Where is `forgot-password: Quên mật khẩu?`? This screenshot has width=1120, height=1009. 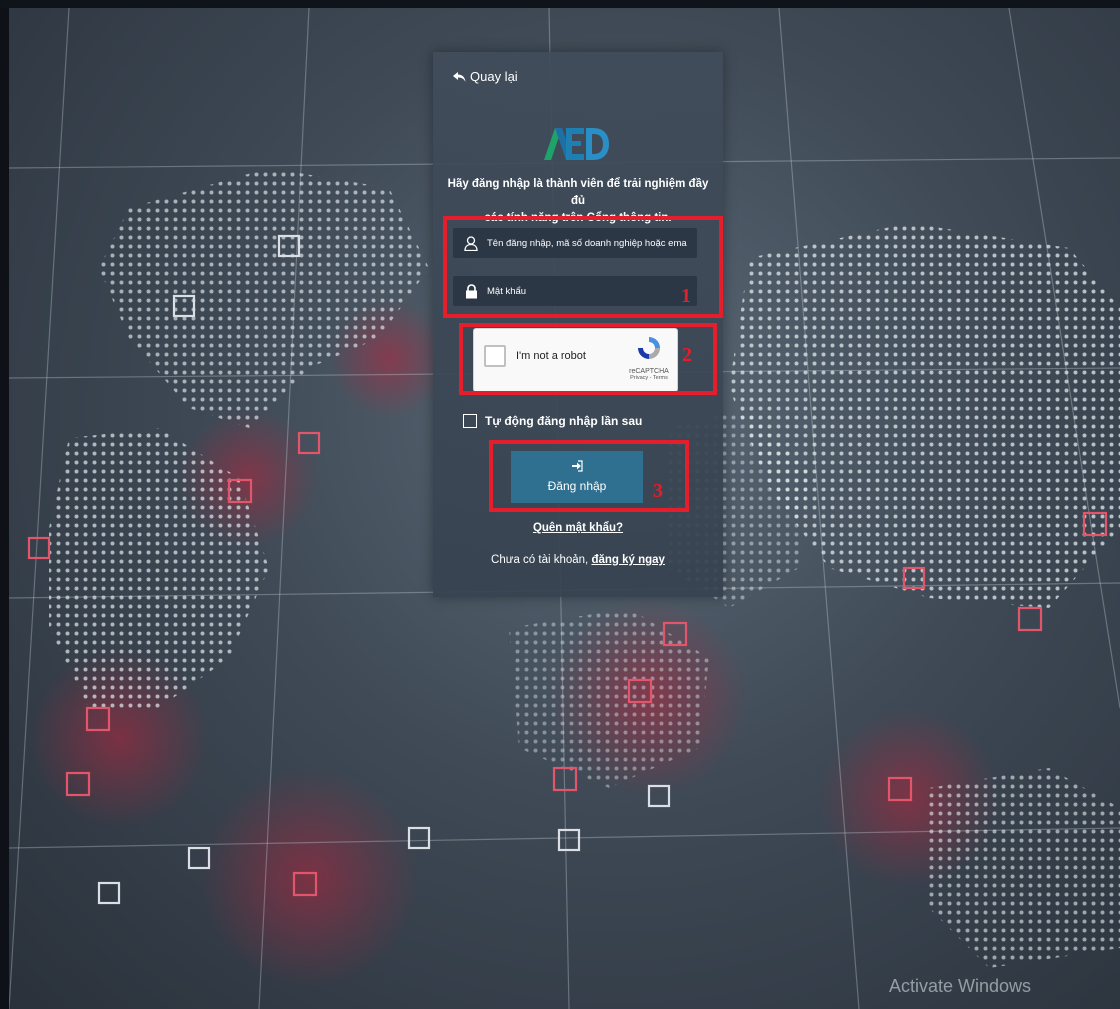 forgot-password: Quên mật khẩu? is located at coordinates (578, 528).